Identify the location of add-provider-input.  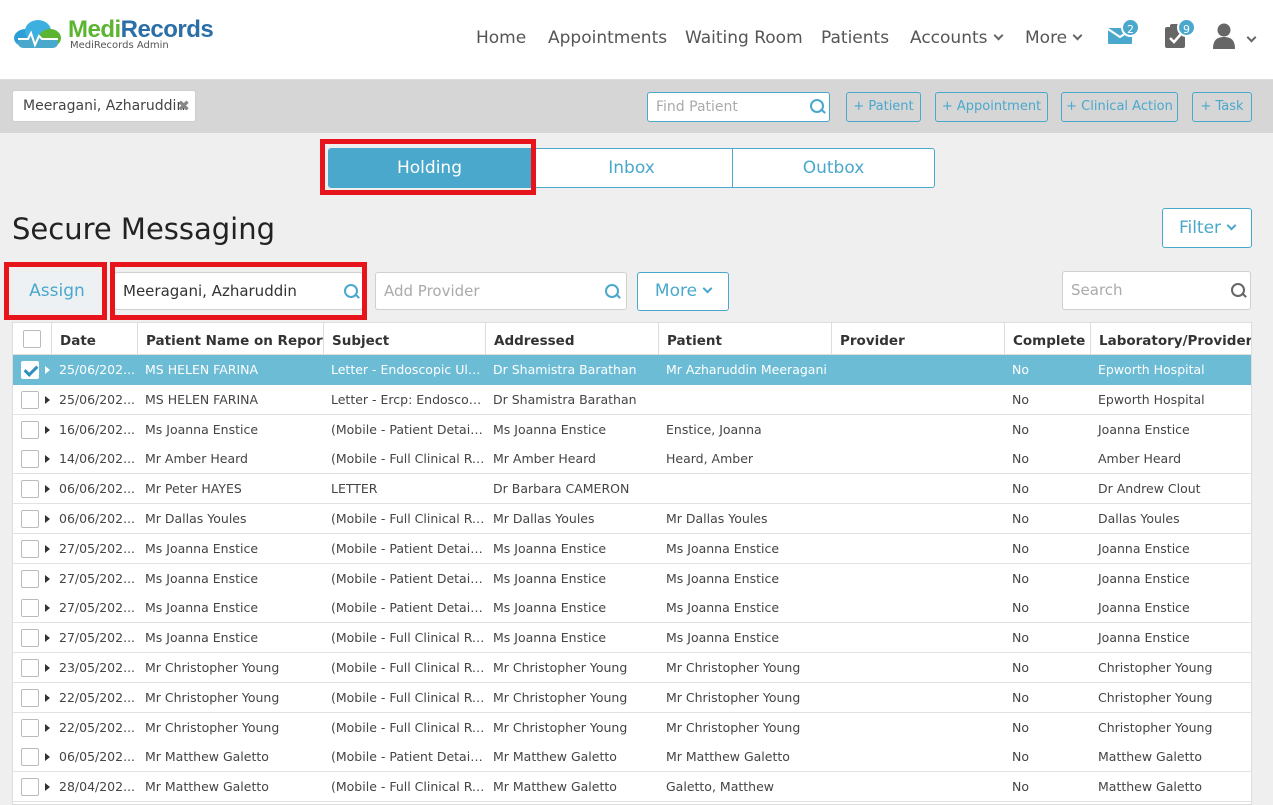
(489, 291).